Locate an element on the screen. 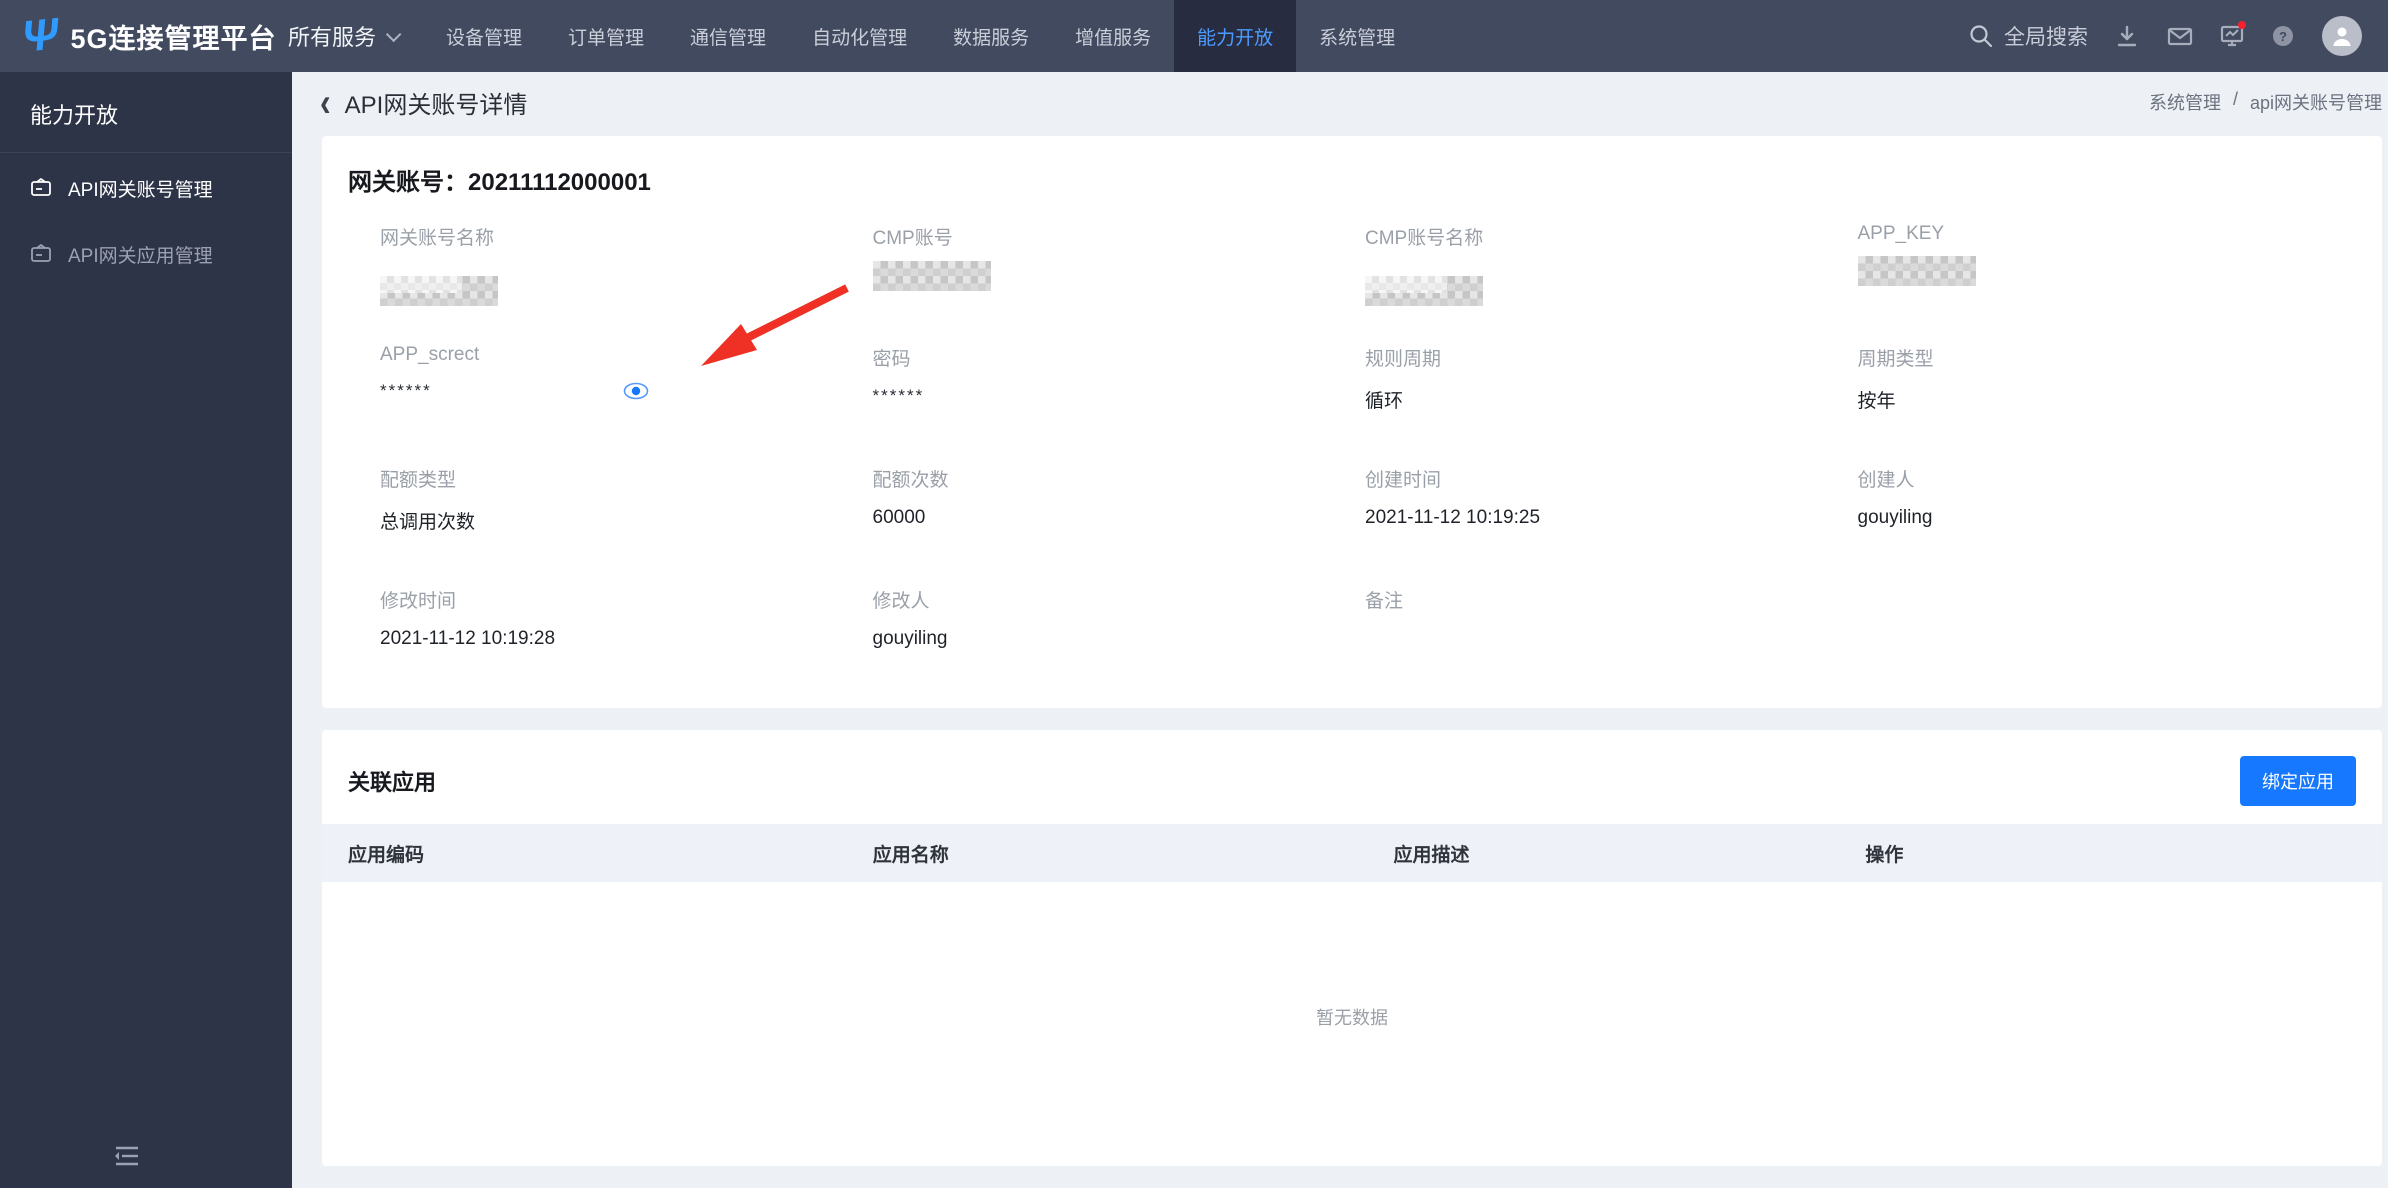  back-button: ‹ is located at coordinates (325, 102).